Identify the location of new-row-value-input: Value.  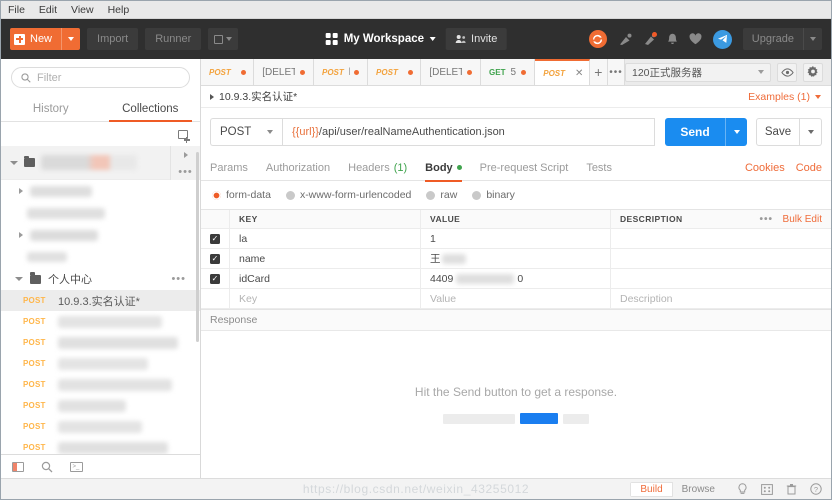
(516, 298).